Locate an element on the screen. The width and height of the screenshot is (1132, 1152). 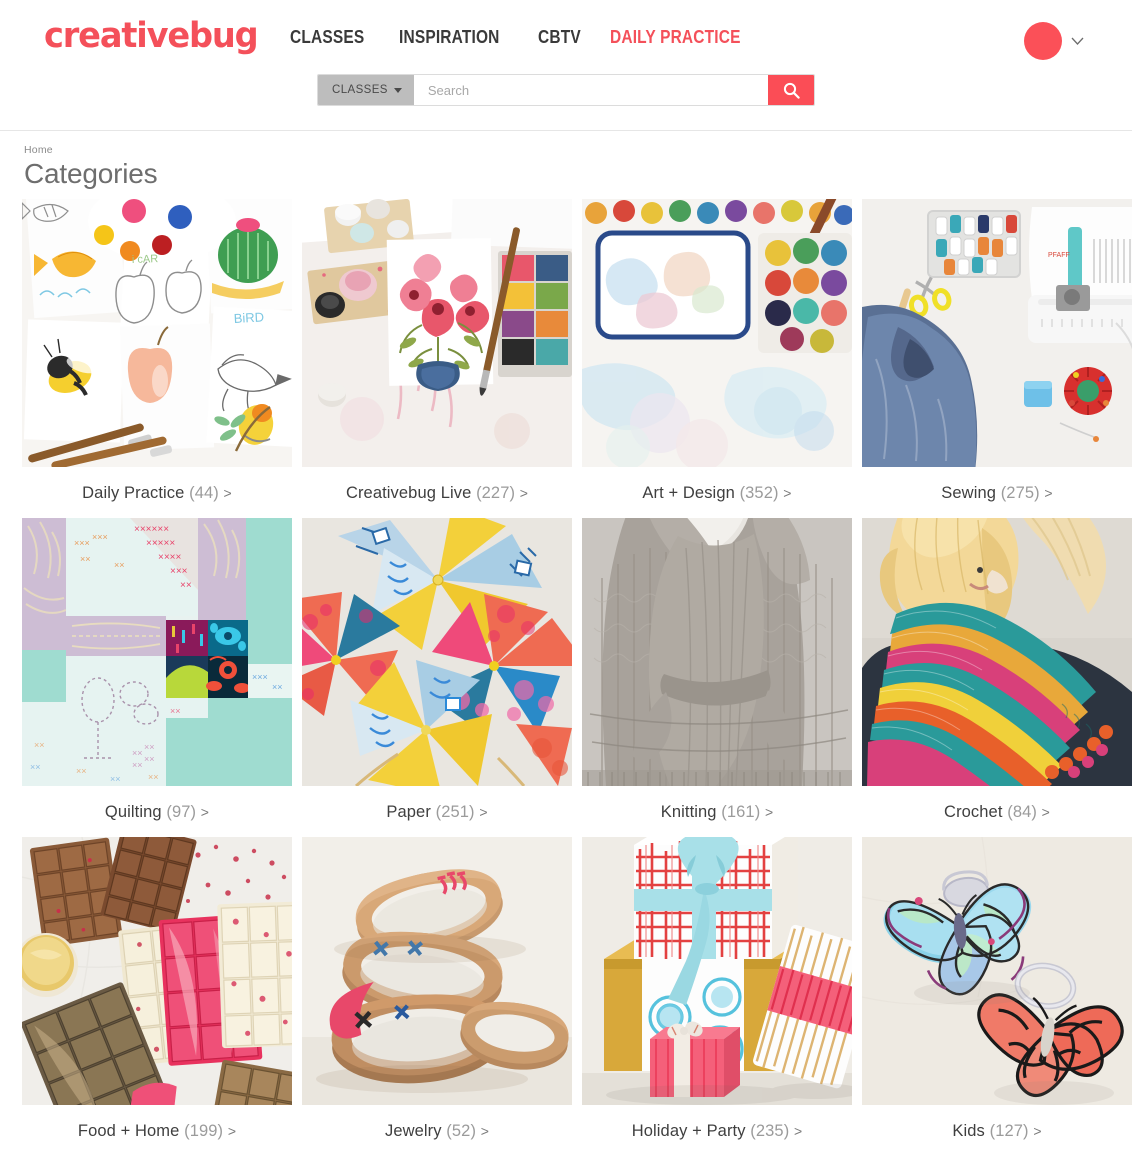
category-name: Creativebug Live is located at coordinates (408, 492).